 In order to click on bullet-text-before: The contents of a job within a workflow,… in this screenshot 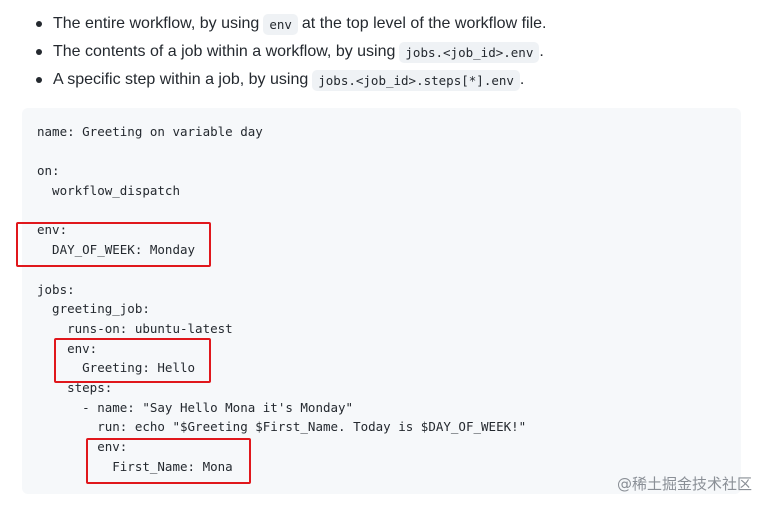, I will do `click(224, 51)`.